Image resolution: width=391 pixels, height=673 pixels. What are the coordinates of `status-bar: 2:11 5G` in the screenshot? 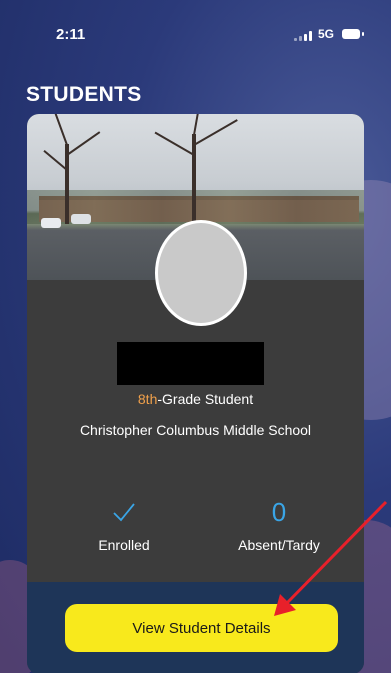 It's located at (195, 31).